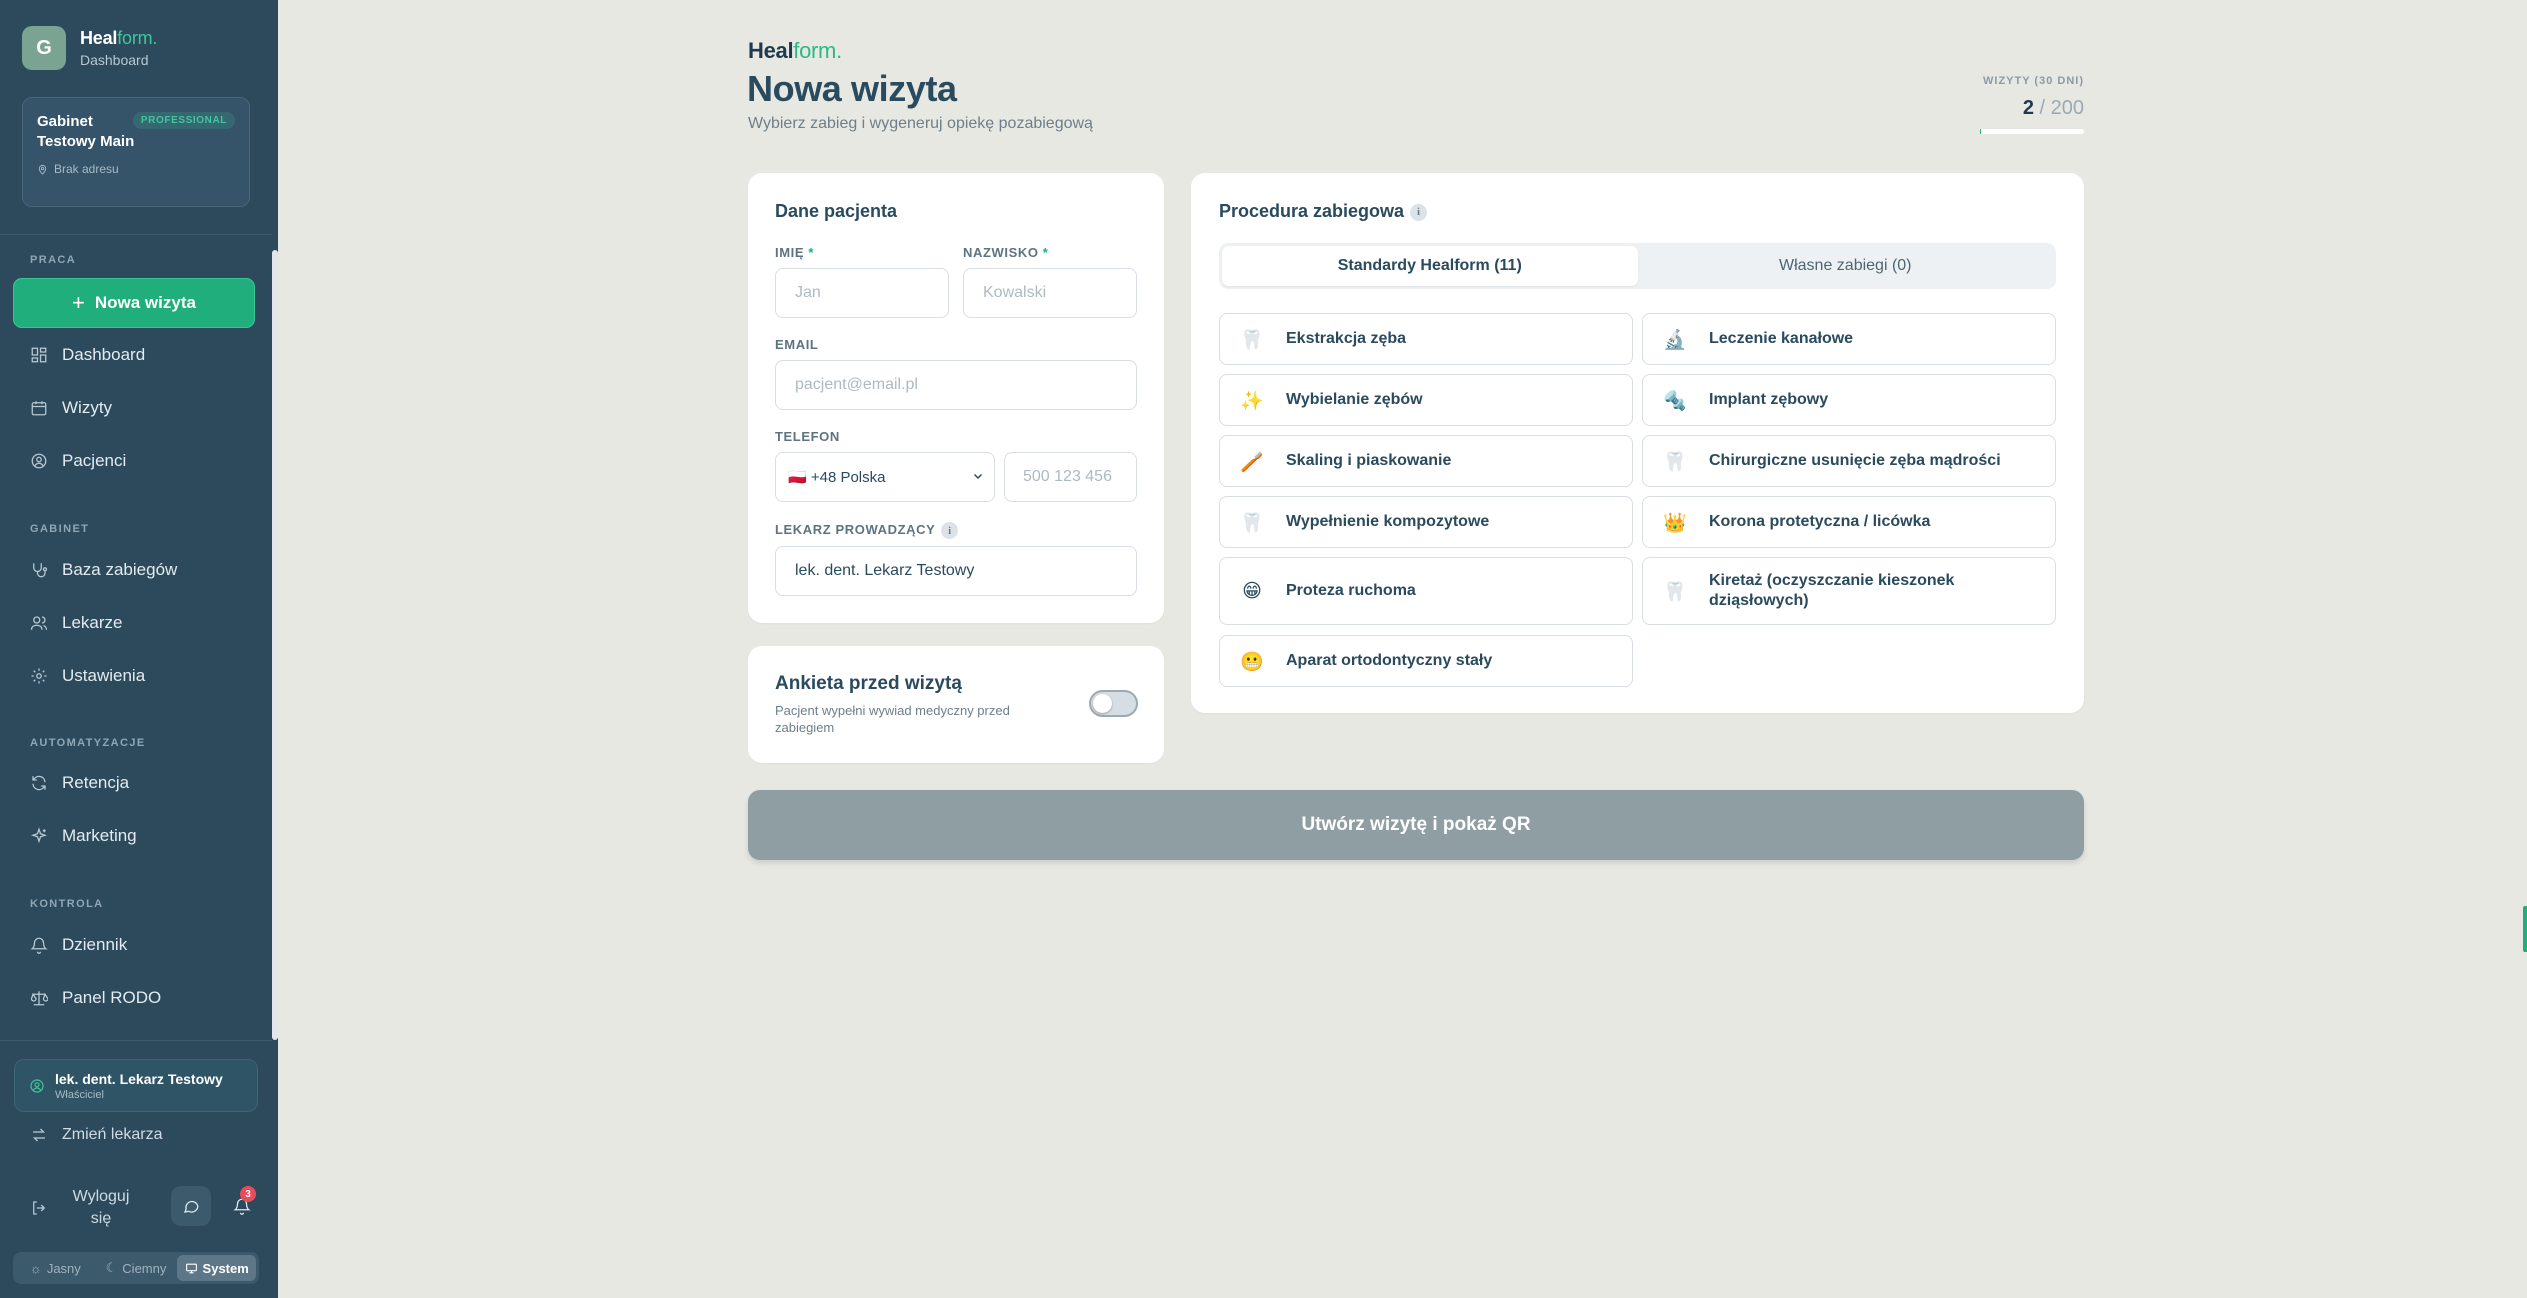 The width and height of the screenshot is (2527, 1298). What do you see at coordinates (1252, 591) in the screenshot?
I see `grin-icon: 😁` at bounding box center [1252, 591].